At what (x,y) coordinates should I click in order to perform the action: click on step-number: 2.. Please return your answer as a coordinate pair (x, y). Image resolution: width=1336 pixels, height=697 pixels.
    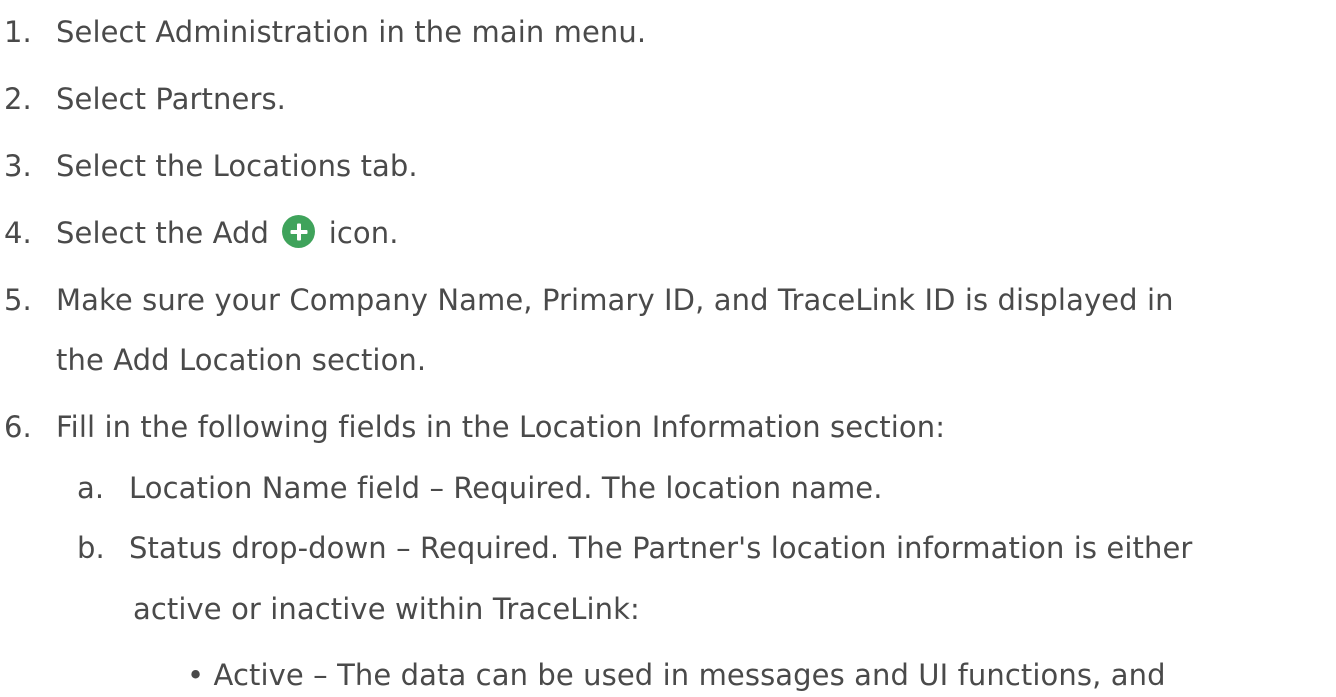
    Looking at the image, I should click on (18, 99).